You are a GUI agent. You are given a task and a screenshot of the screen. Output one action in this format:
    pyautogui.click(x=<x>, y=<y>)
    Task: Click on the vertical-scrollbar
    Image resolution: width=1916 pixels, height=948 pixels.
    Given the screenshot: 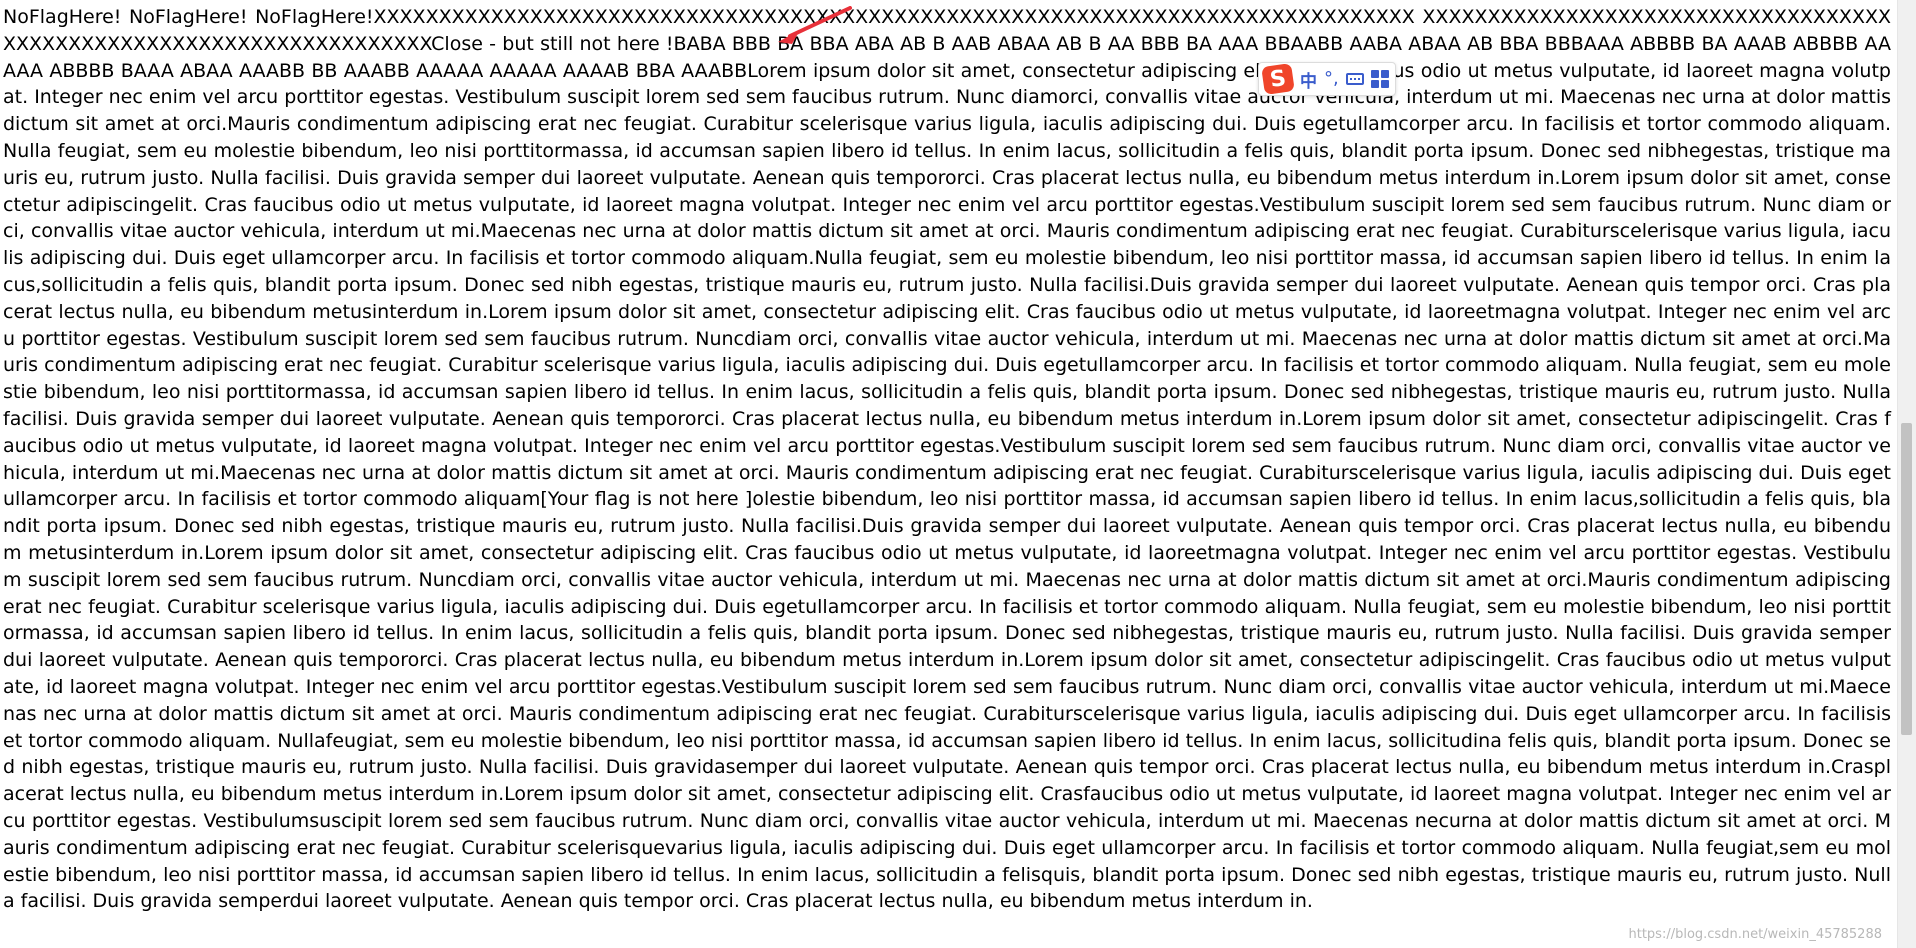 What is the action you would take?
    pyautogui.click(x=1906, y=474)
    